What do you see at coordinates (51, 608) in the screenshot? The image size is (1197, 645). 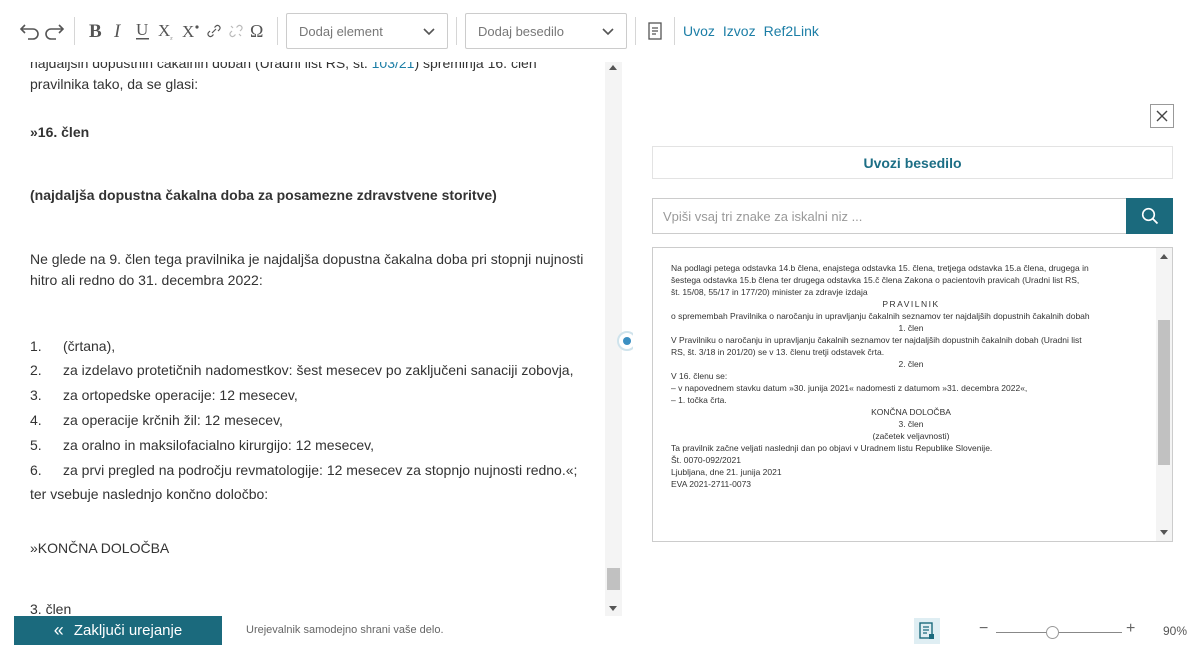 I see `editor-paragraph: 3. člen` at bounding box center [51, 608].